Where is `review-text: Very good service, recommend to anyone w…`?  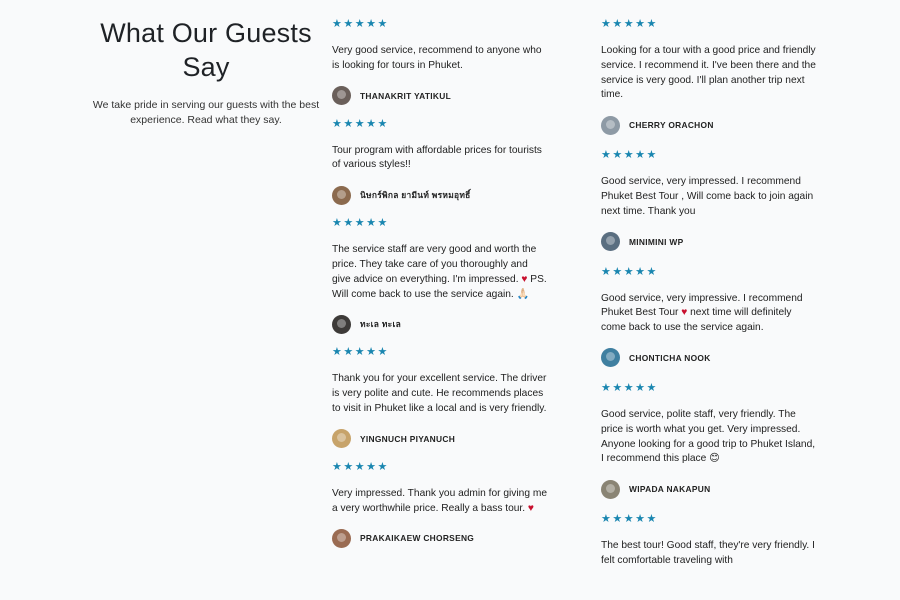 review-text: Very good service, recommend to anyone w… is located at coordinates (437, 58).